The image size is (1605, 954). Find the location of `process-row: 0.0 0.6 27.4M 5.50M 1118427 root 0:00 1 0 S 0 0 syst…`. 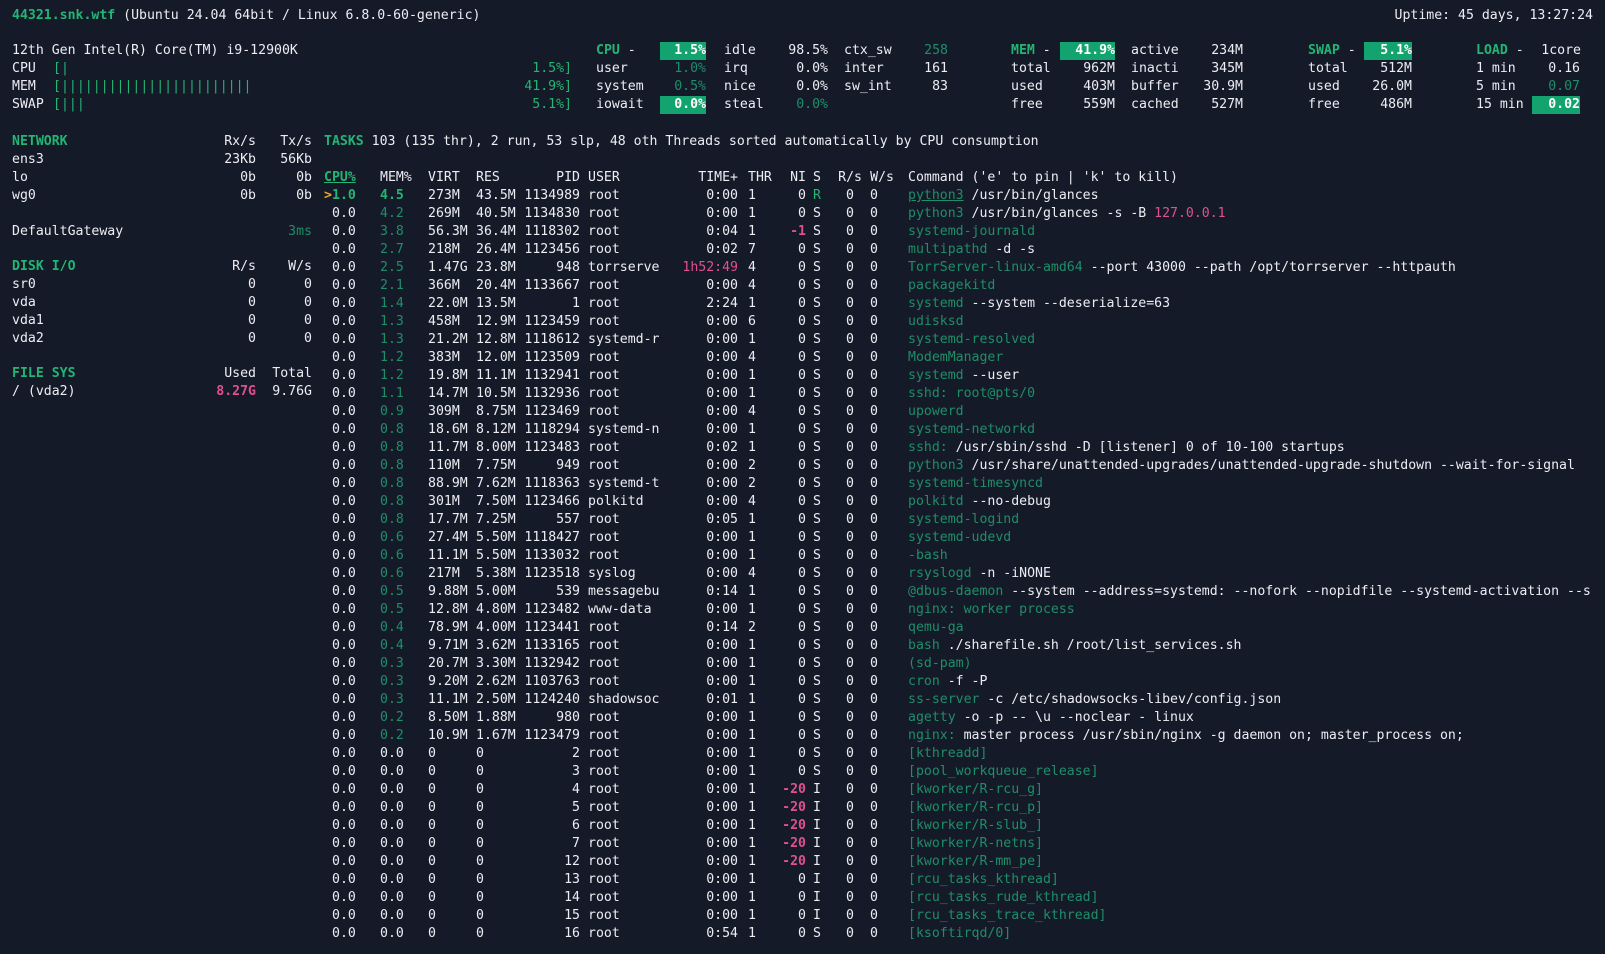

process-row: 0.0 0.6 27.4M 5.50M 1118427 root 0:00 1 0 S 0 0 syst… is located at coordinates (959, 538).